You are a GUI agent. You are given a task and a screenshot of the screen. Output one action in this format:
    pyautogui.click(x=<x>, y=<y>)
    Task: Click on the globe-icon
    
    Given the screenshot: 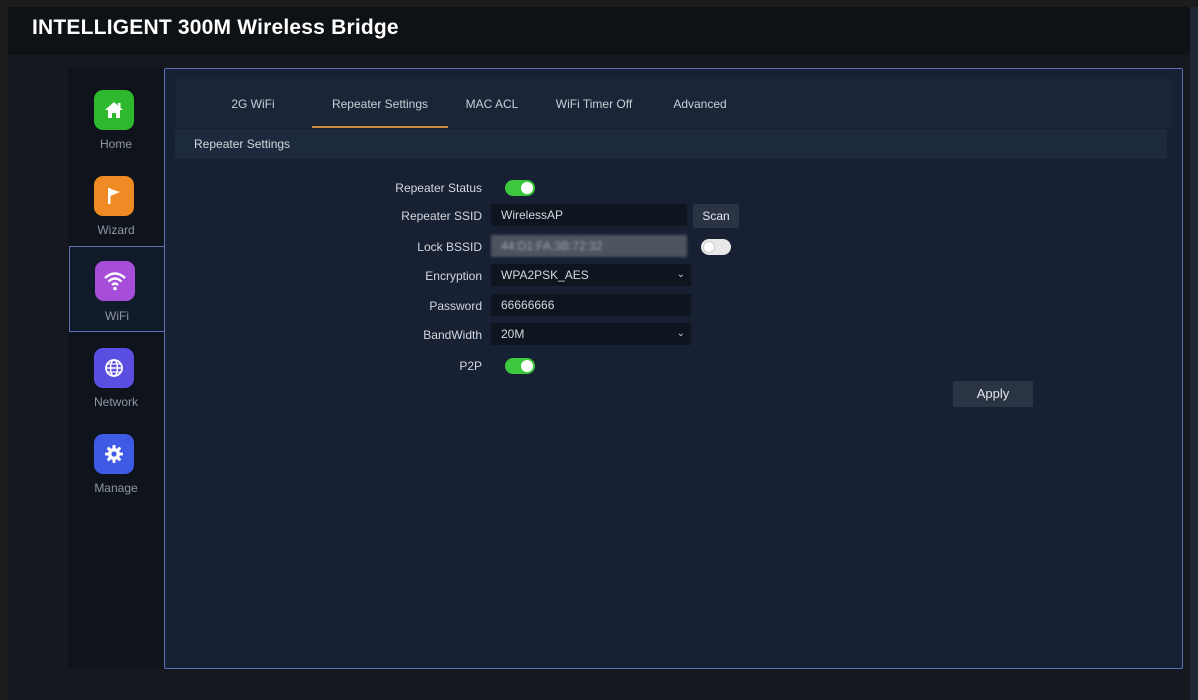 What is the action you would take?
    pyautogui.click(x=114, y=368)
    